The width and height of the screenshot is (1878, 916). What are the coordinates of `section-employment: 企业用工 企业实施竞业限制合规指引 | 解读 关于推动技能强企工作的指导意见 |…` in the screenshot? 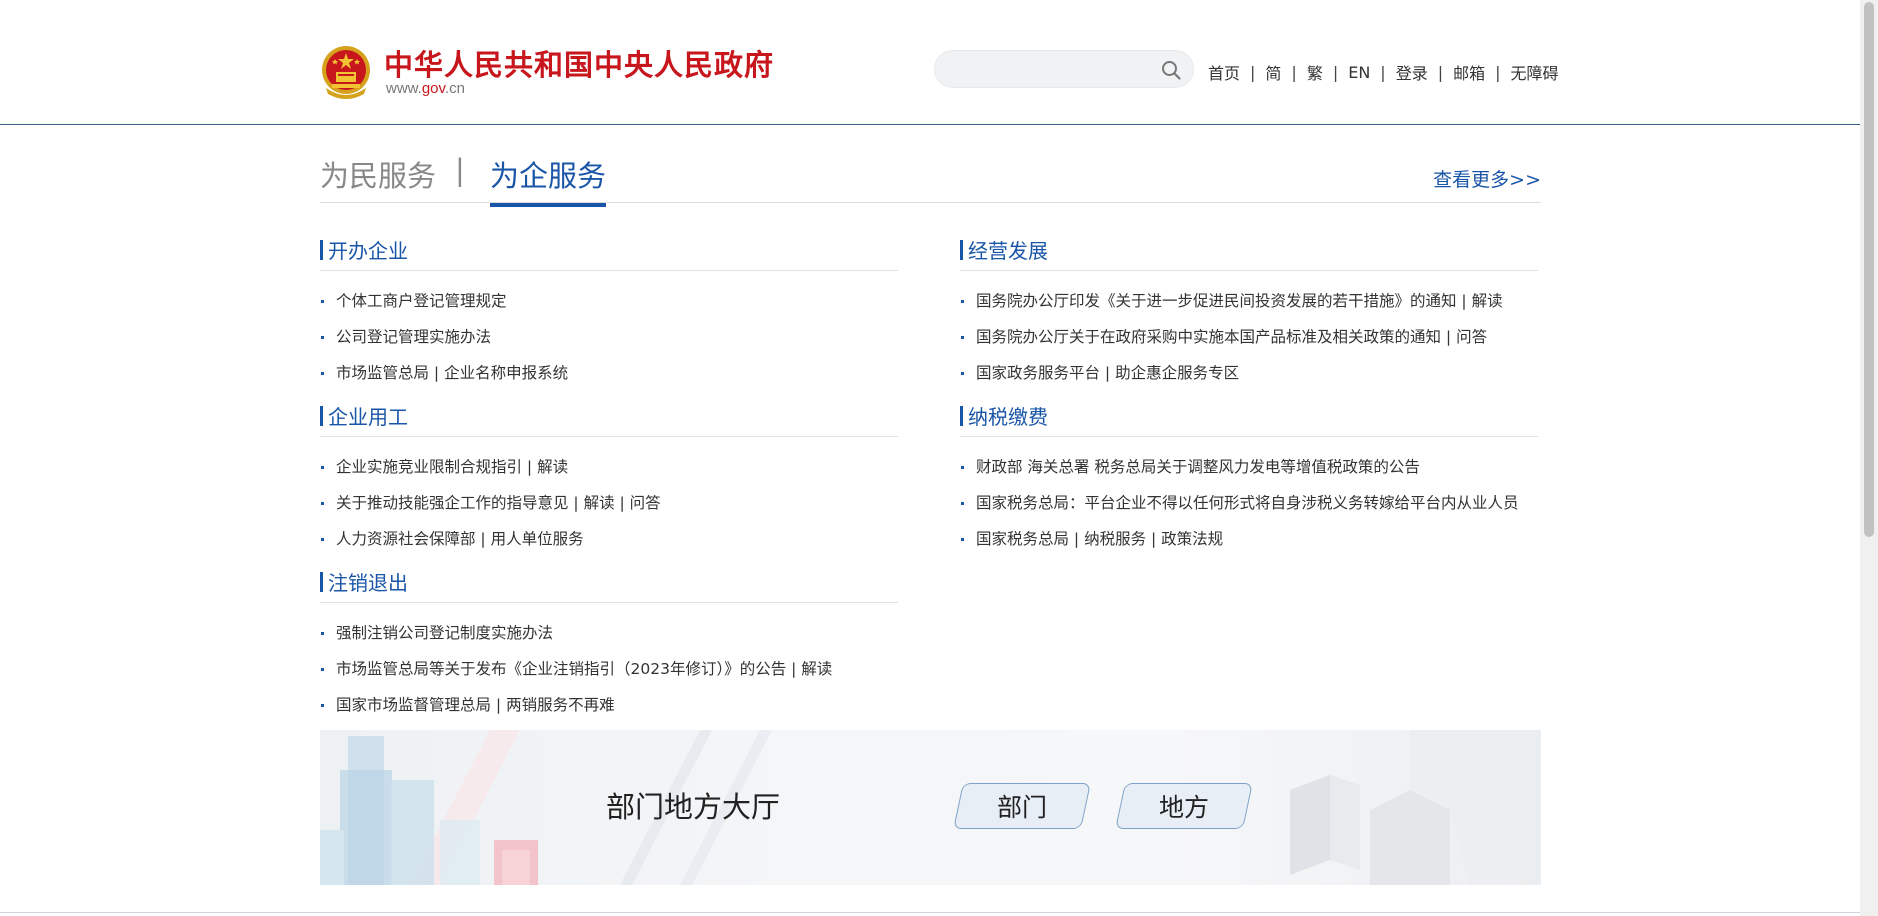 It's located at (609, 479).